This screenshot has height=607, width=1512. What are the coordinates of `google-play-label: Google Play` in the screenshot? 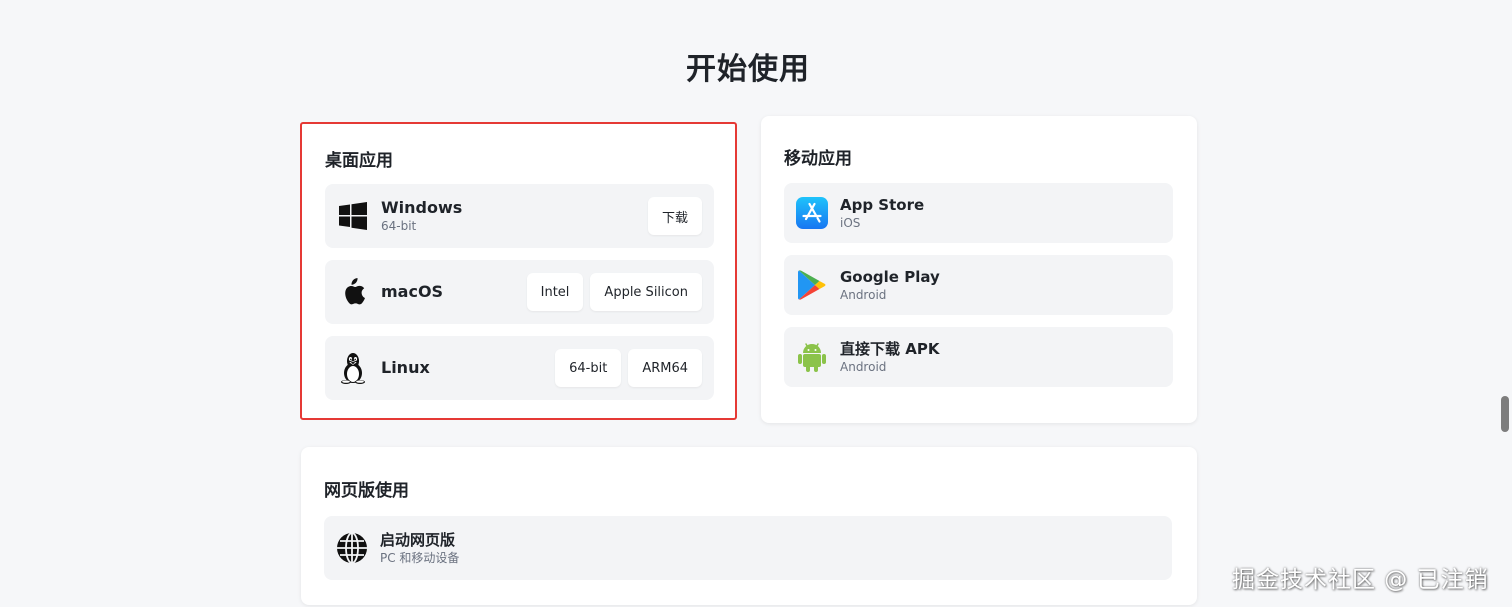 It's located at (890, 277).